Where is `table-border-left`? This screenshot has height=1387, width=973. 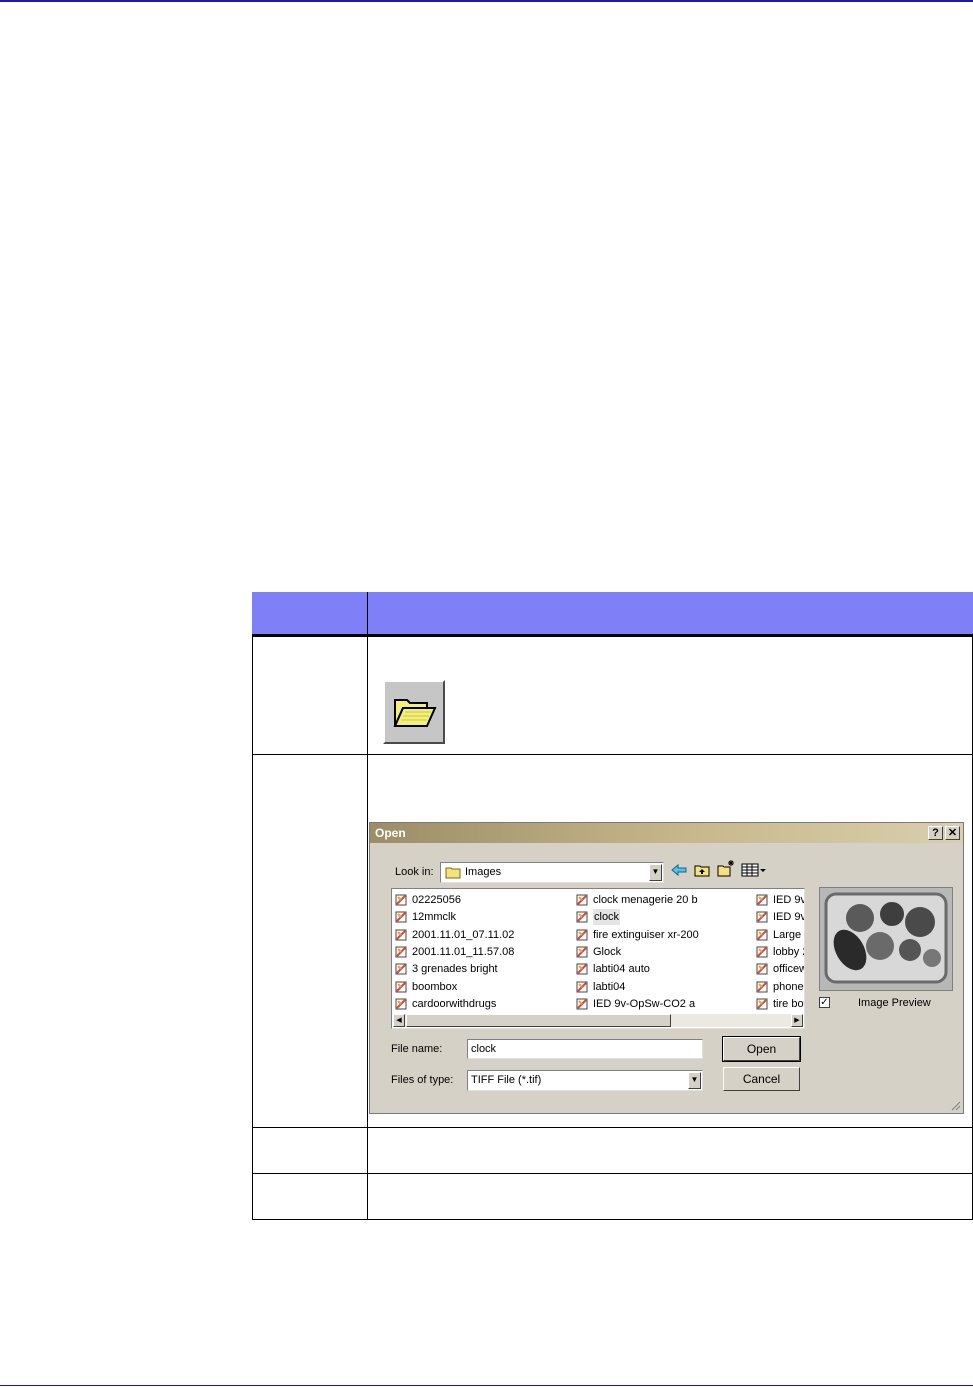 table-border-left is located at coordinates (252, 928).